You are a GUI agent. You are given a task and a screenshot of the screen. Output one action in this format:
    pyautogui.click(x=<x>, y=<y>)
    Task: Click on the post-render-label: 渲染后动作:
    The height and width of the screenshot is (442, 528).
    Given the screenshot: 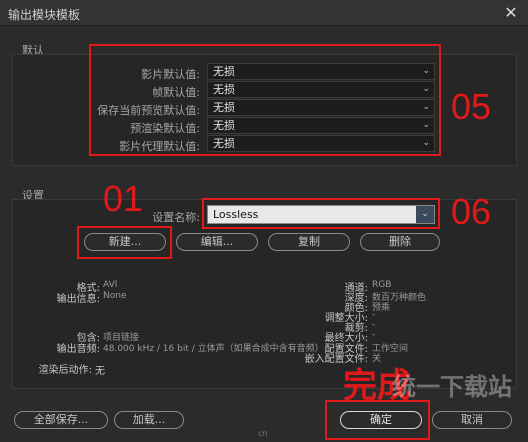 What is the action you would take?
    pyautogui.click(x=65, y=370)
    